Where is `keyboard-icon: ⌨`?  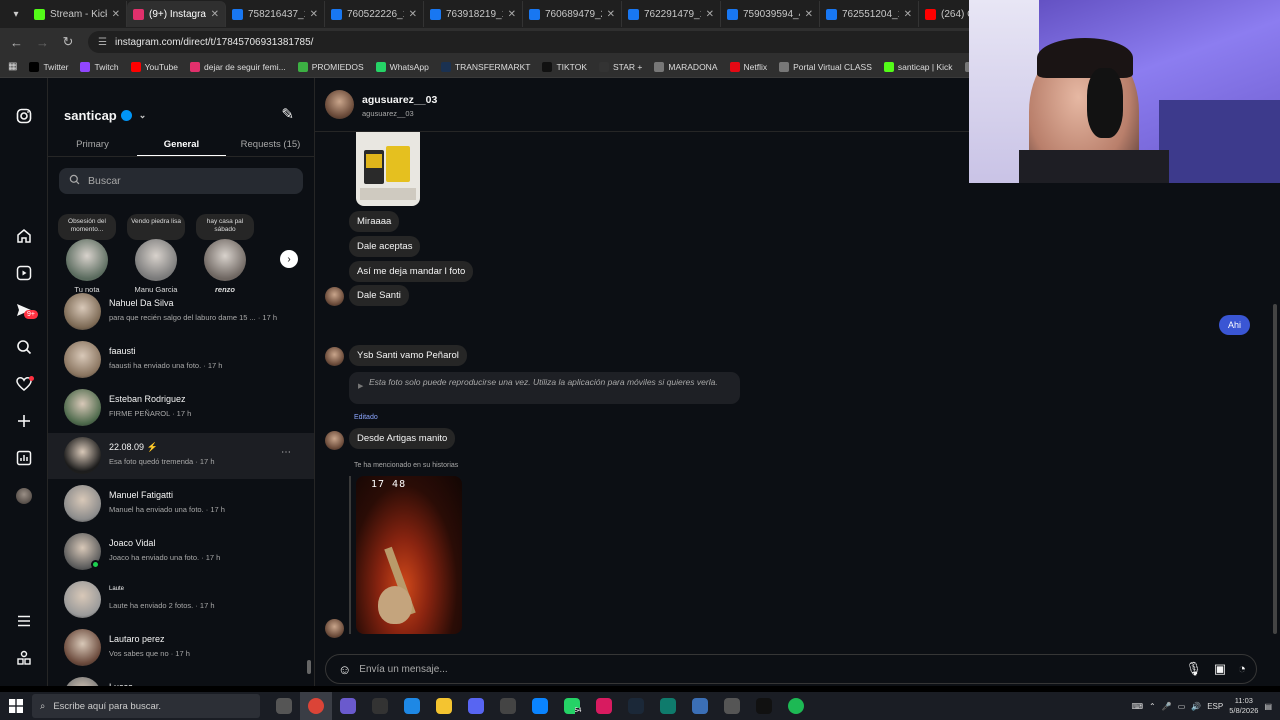
keyboard-icon: ⌨ is located at coordinates (1137, 706).